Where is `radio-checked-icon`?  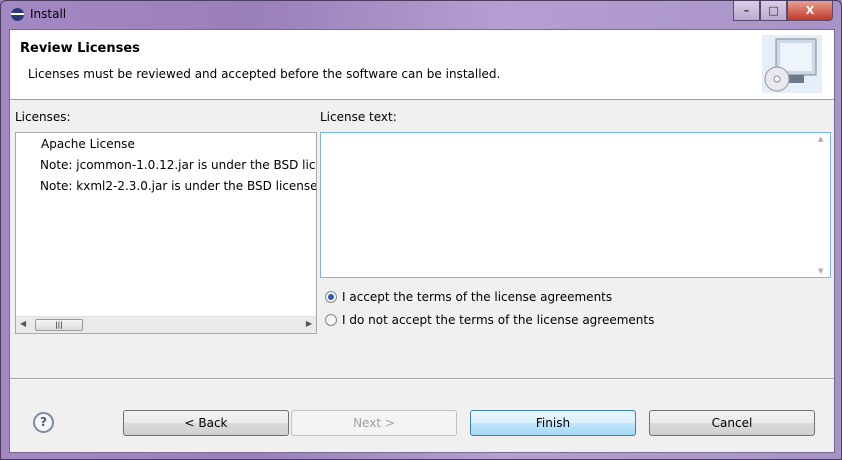 radio-checked-icon is located at coordinates (331, 297).